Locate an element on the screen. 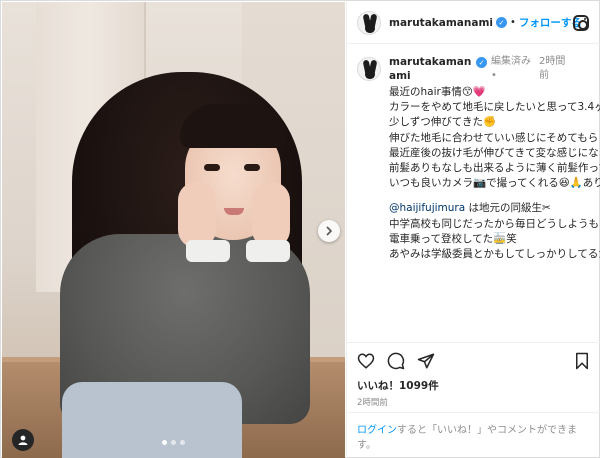 The image size is (600, 458). chevron-right-icon is located at coordinates (329, 231).